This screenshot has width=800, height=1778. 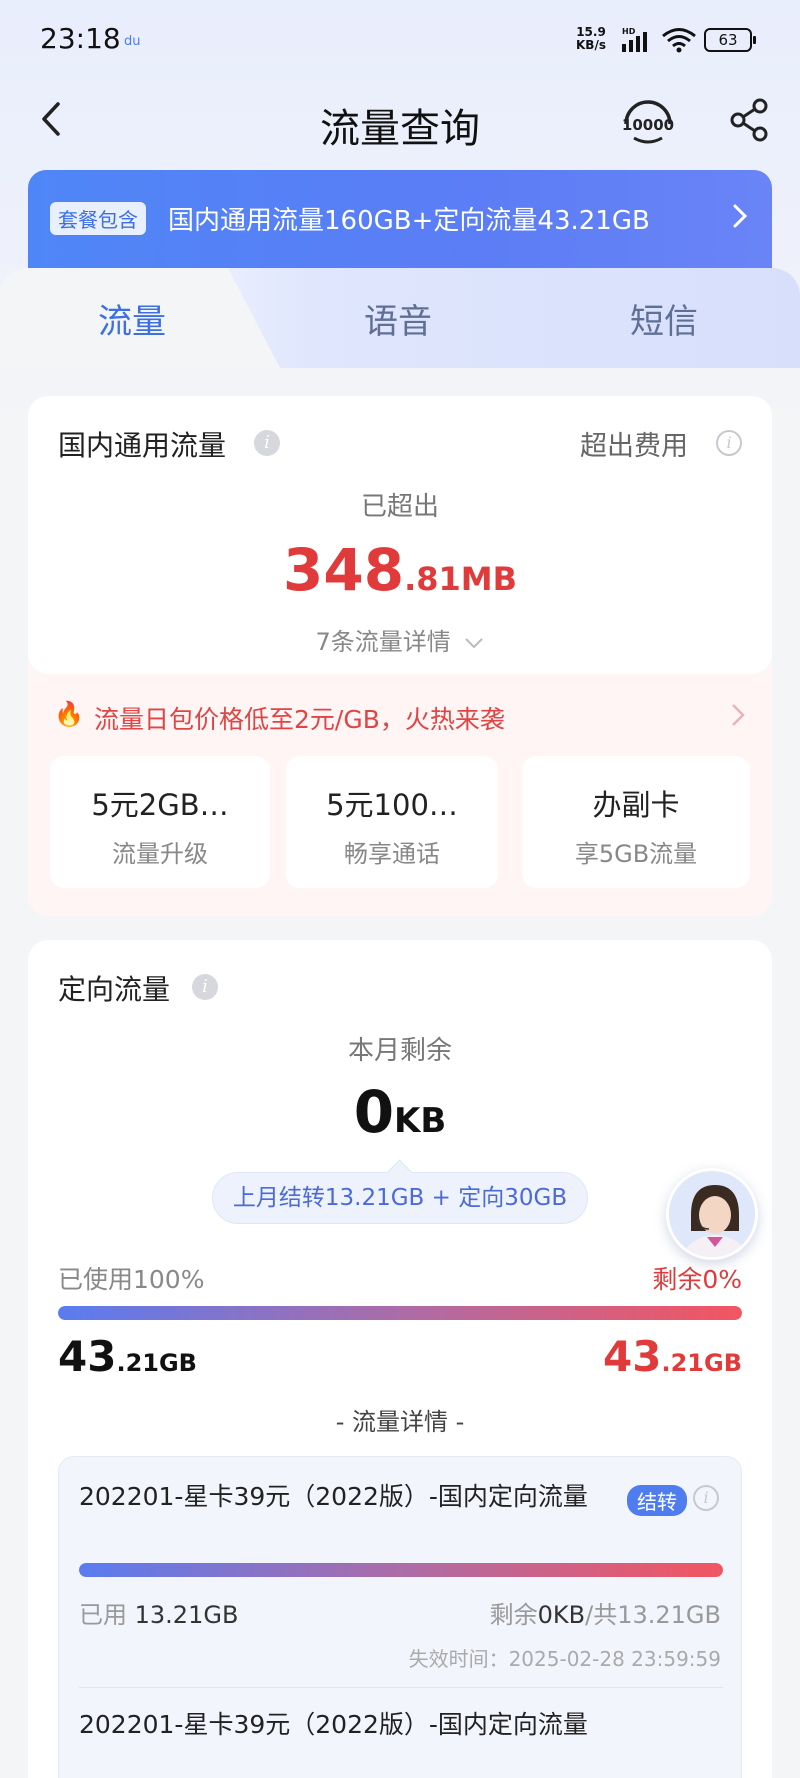 I want to click on fire-icon: 🔥, so click(x=69, y=714).